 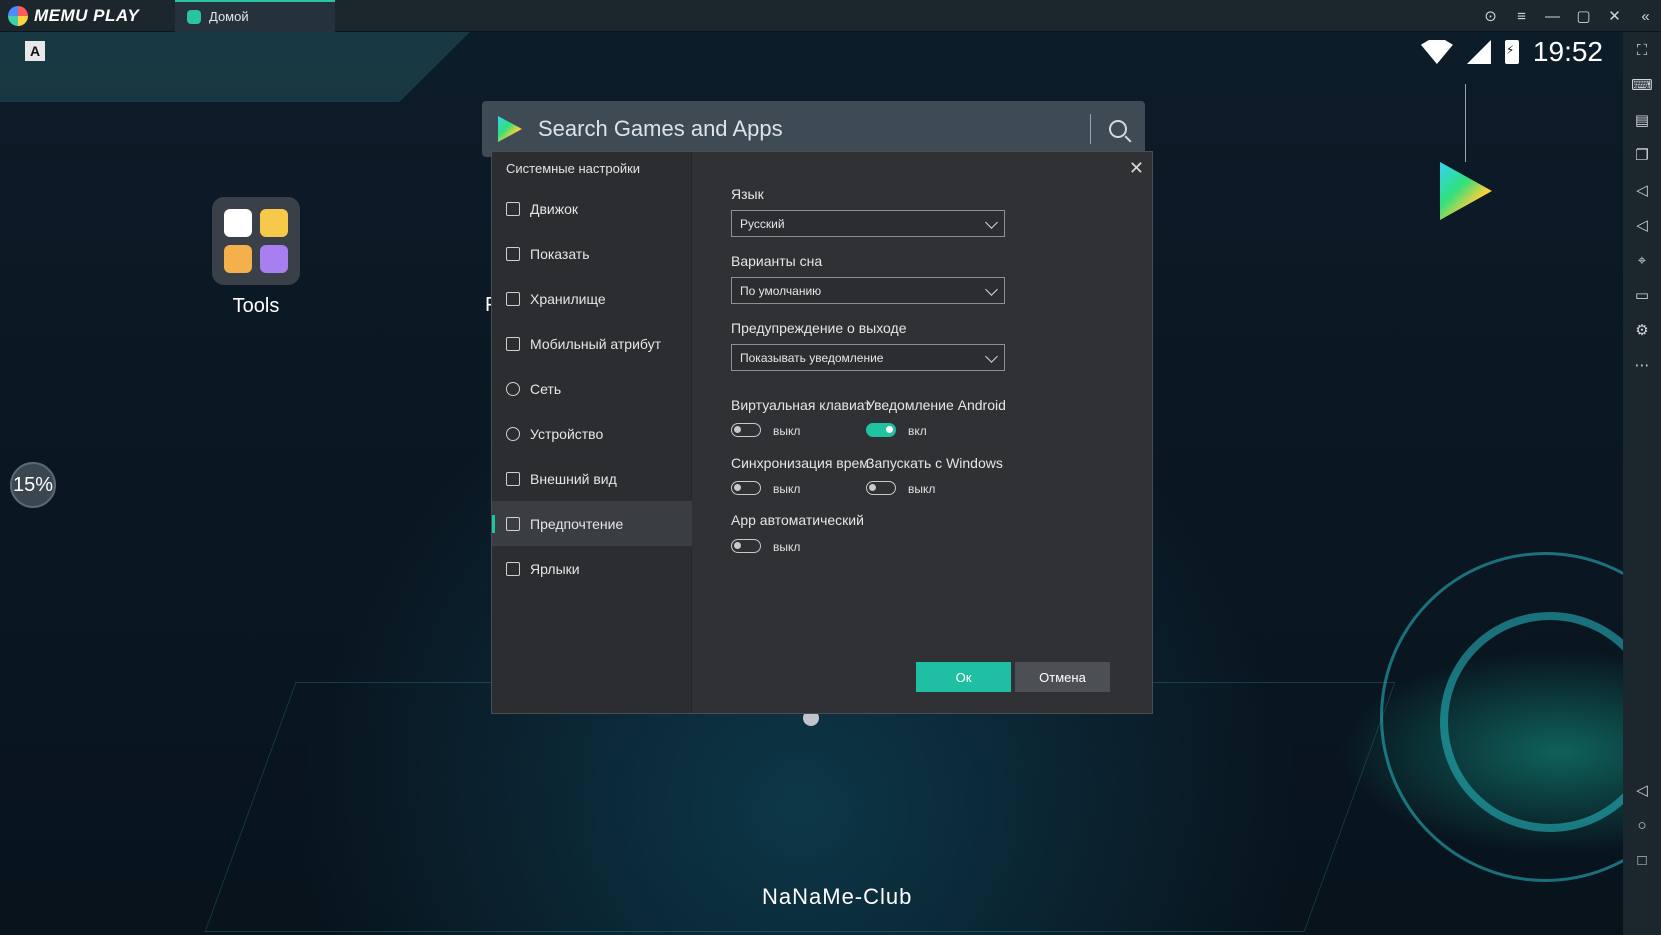 I want to click on close-dialog-icon: ✕, so click(x=1136, y=168).